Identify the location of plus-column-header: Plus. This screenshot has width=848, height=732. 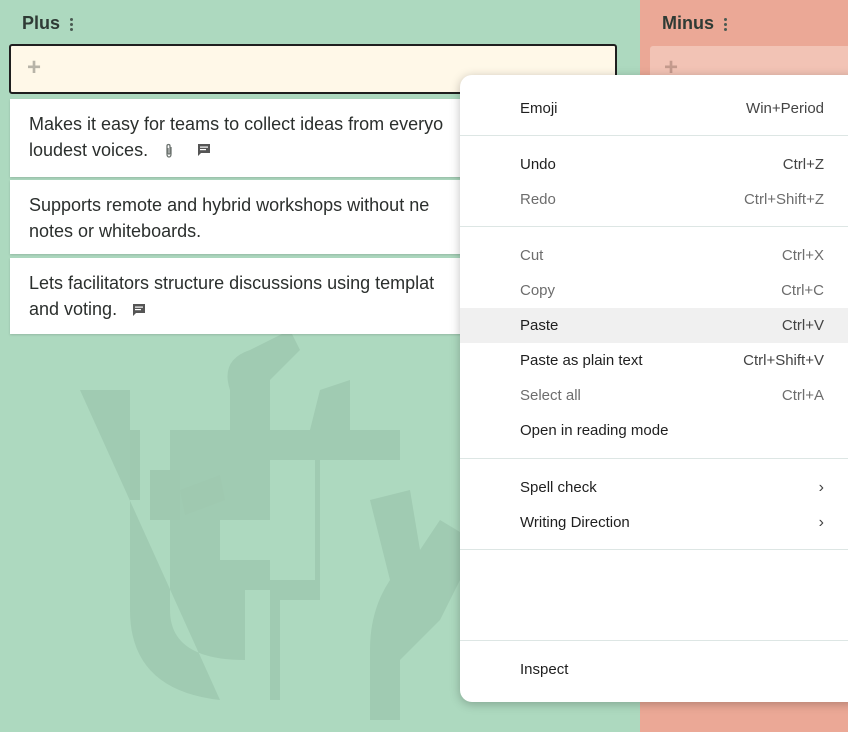
(48, 23).